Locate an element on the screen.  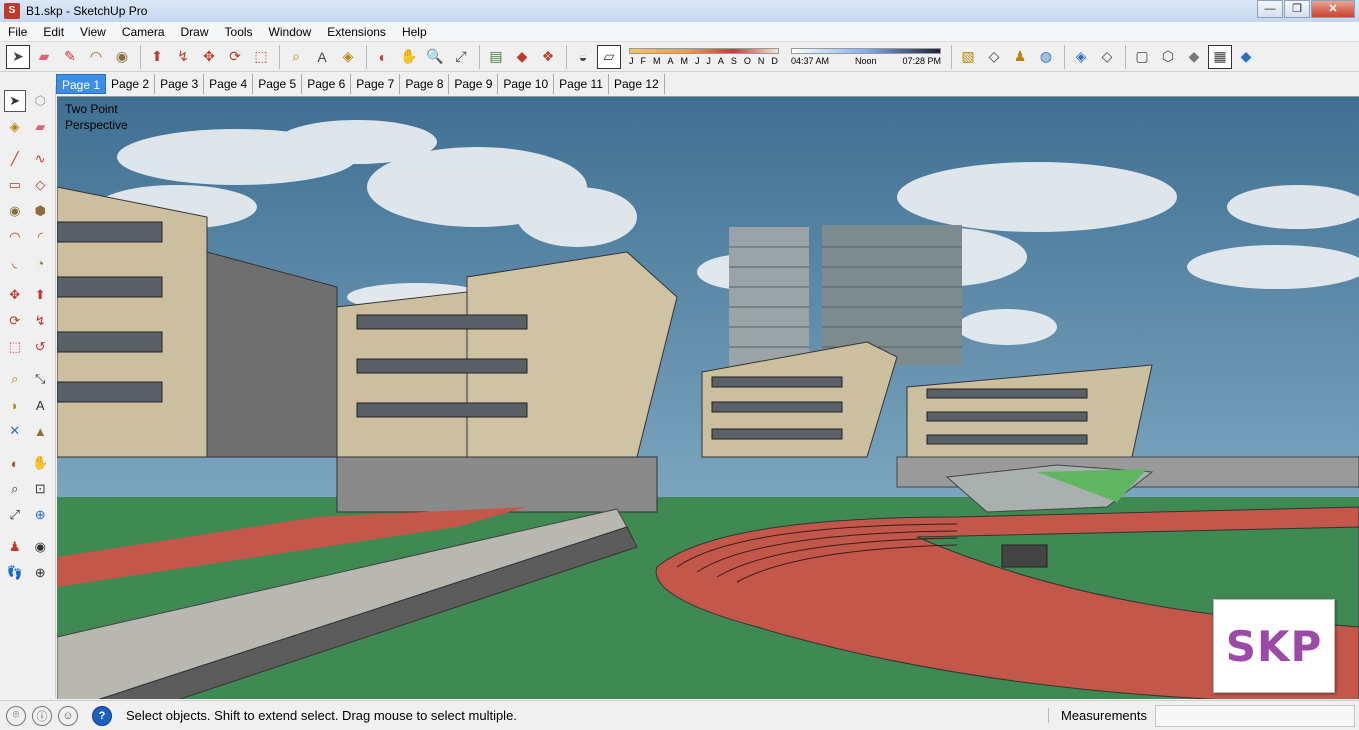
menu-view: View is located at coordinates (93, 32).